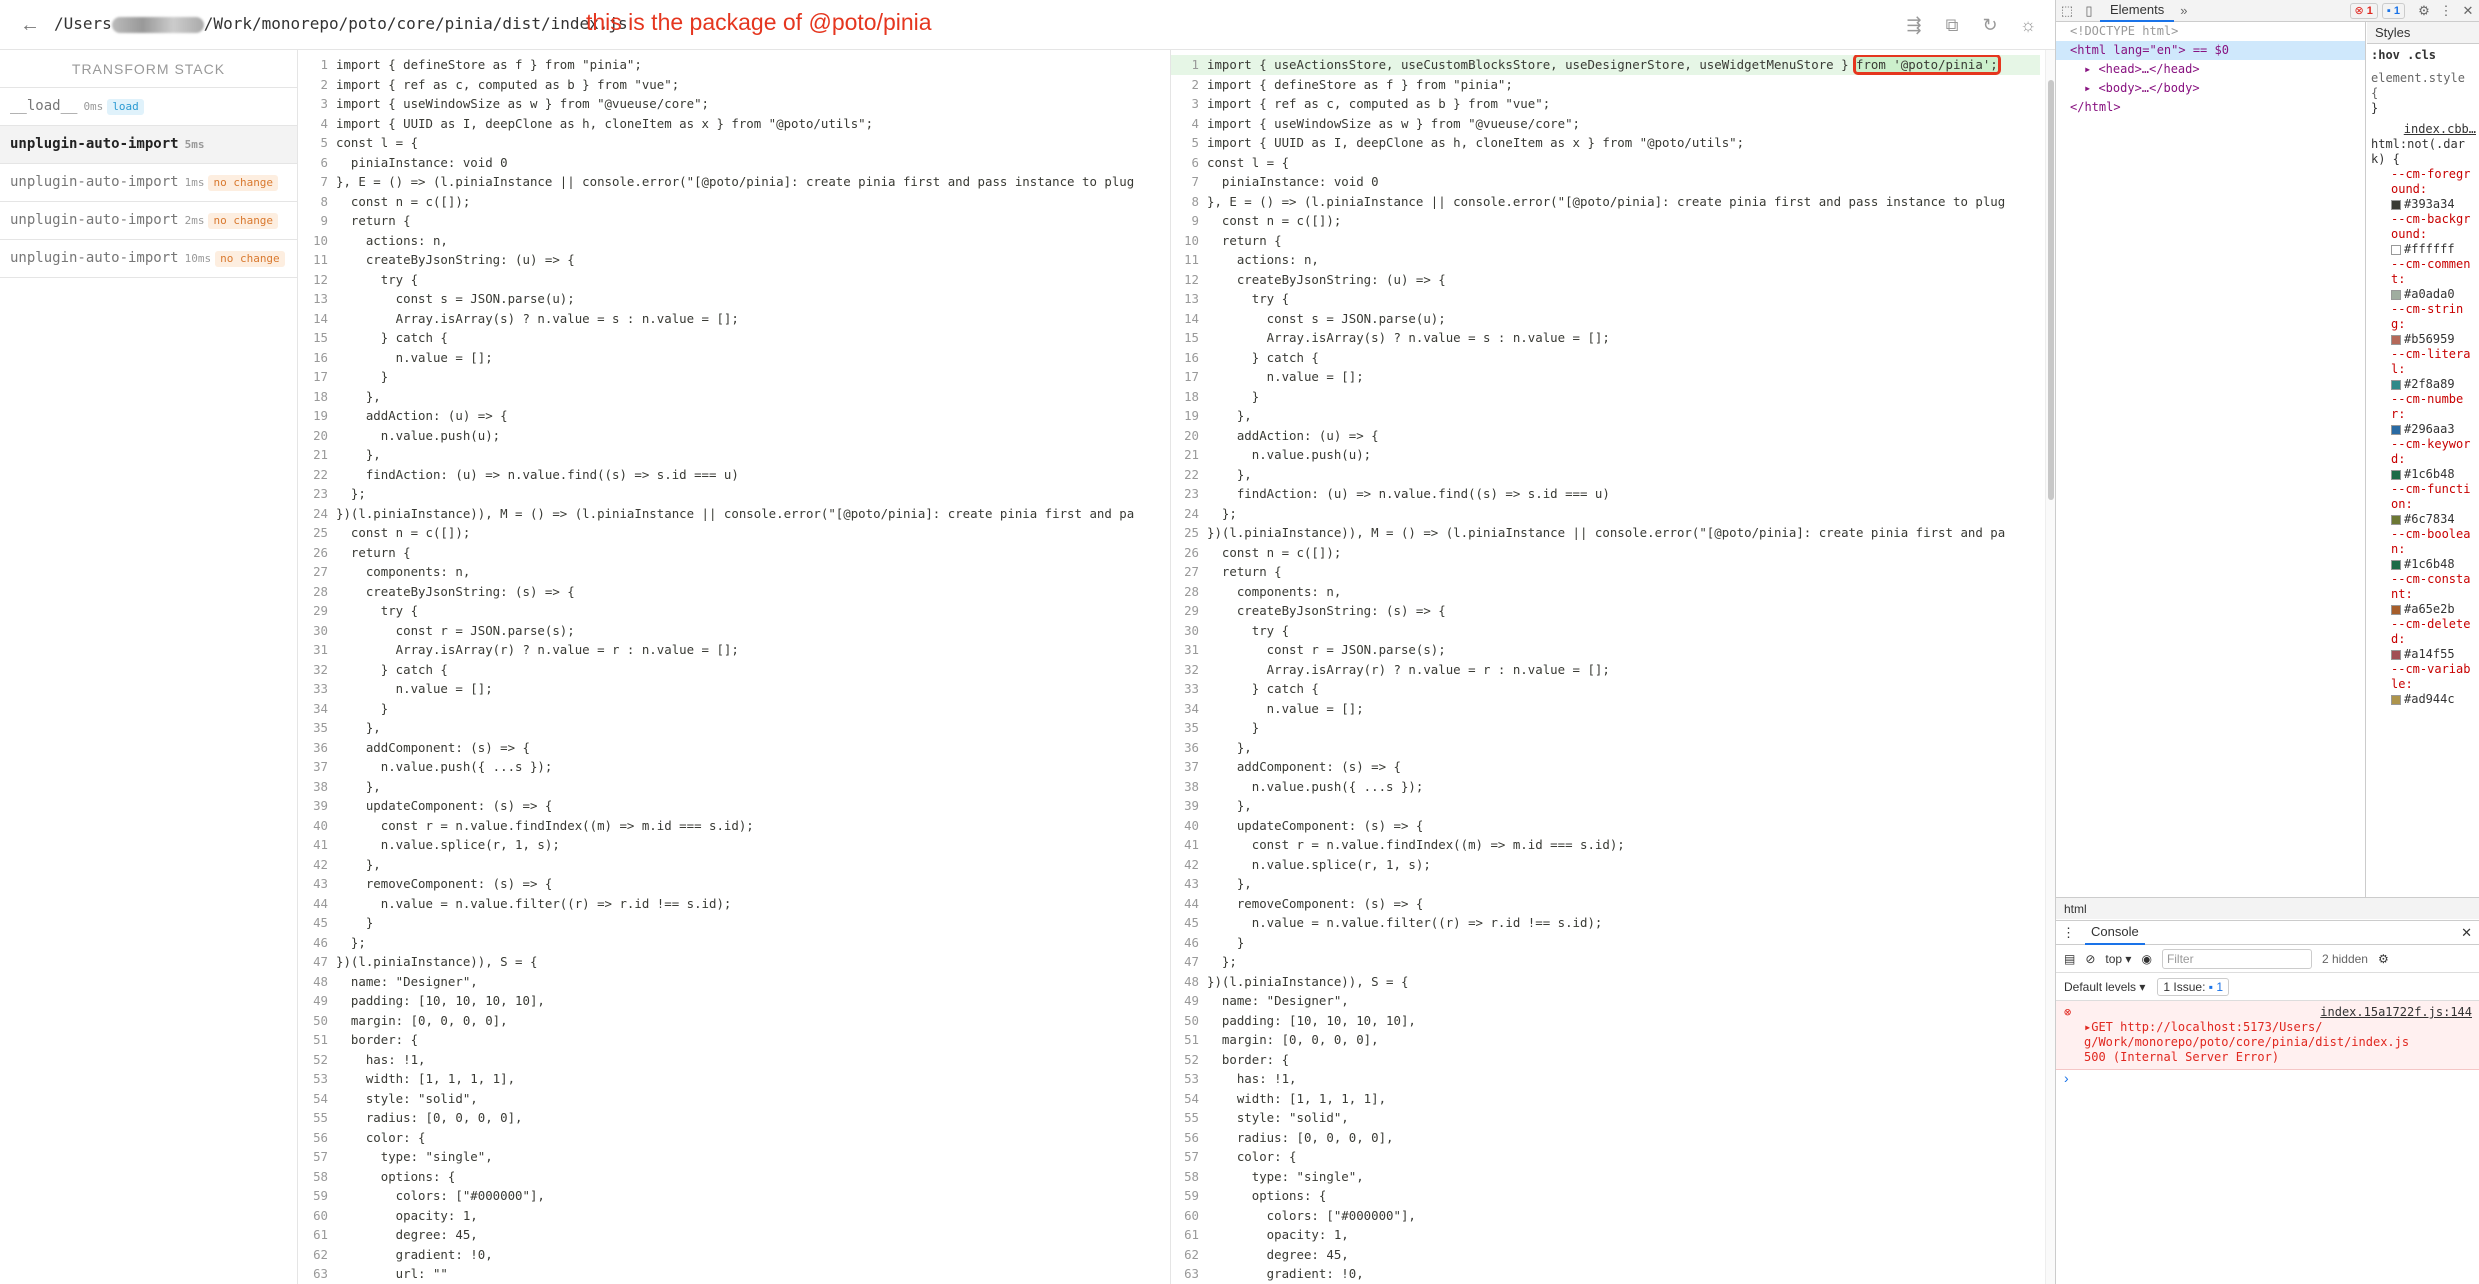 The image size is (2479, 1284). I want to click on console-filter-input: Filter, so click(2236, 958).